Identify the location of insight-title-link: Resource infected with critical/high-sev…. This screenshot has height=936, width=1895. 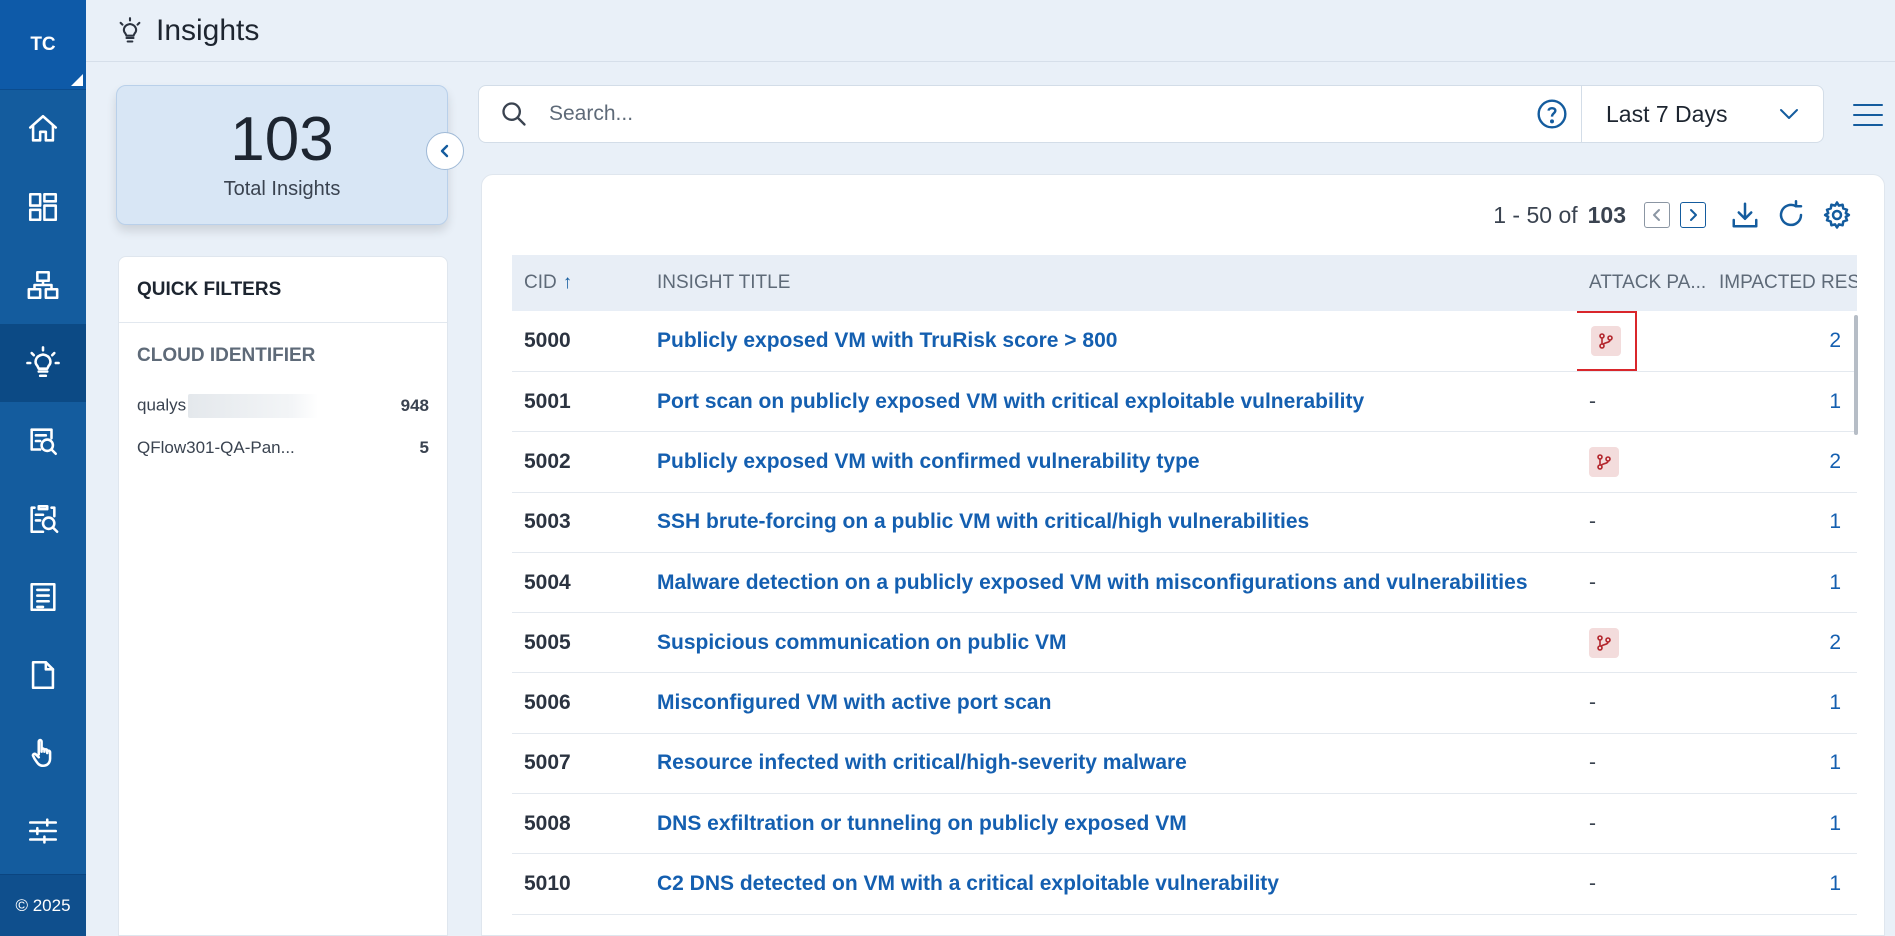
(1111, 763).